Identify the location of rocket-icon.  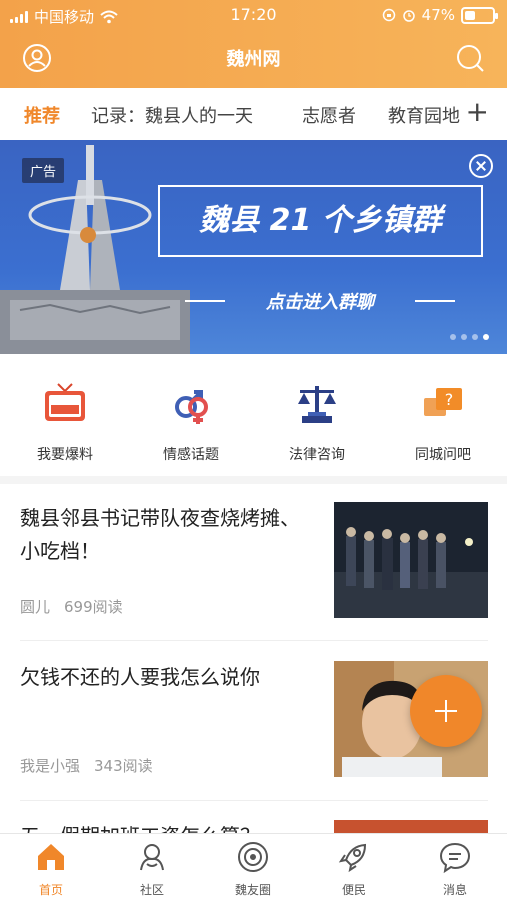
(352, 858).